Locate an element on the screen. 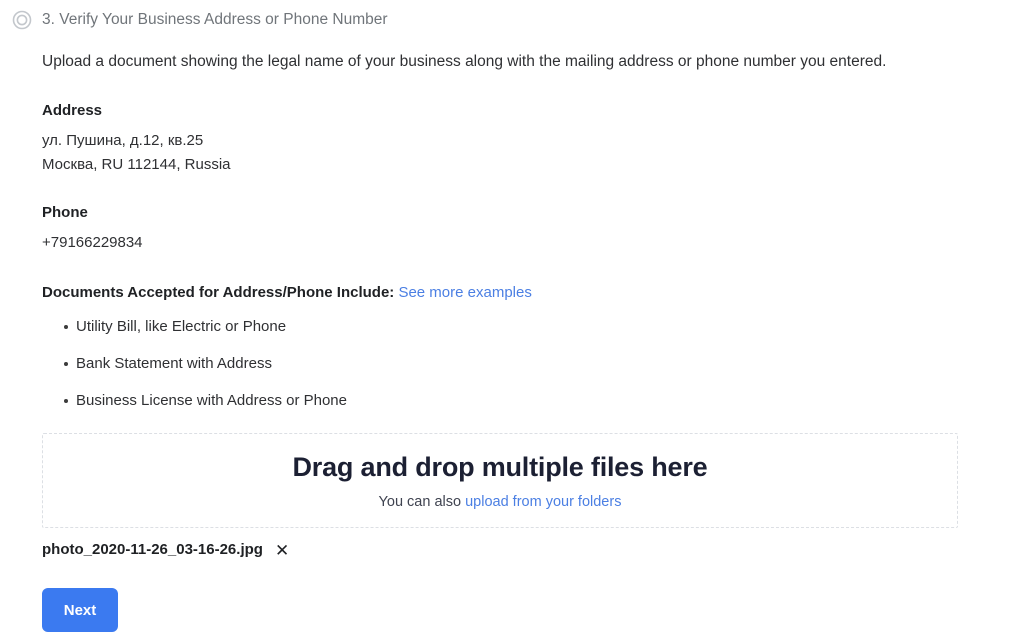 This screenshot has height=639, width=1024. see-more-examples-link: See more examples is located at coordinates (464, 292).